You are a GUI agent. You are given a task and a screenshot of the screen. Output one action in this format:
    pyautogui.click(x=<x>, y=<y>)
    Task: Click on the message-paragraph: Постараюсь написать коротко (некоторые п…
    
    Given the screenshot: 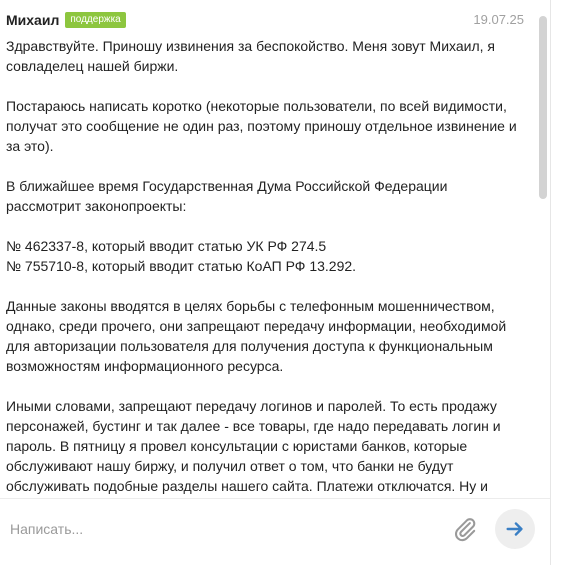 What is the action you would take?
    pyautogui.click(x=261, y=126)
    